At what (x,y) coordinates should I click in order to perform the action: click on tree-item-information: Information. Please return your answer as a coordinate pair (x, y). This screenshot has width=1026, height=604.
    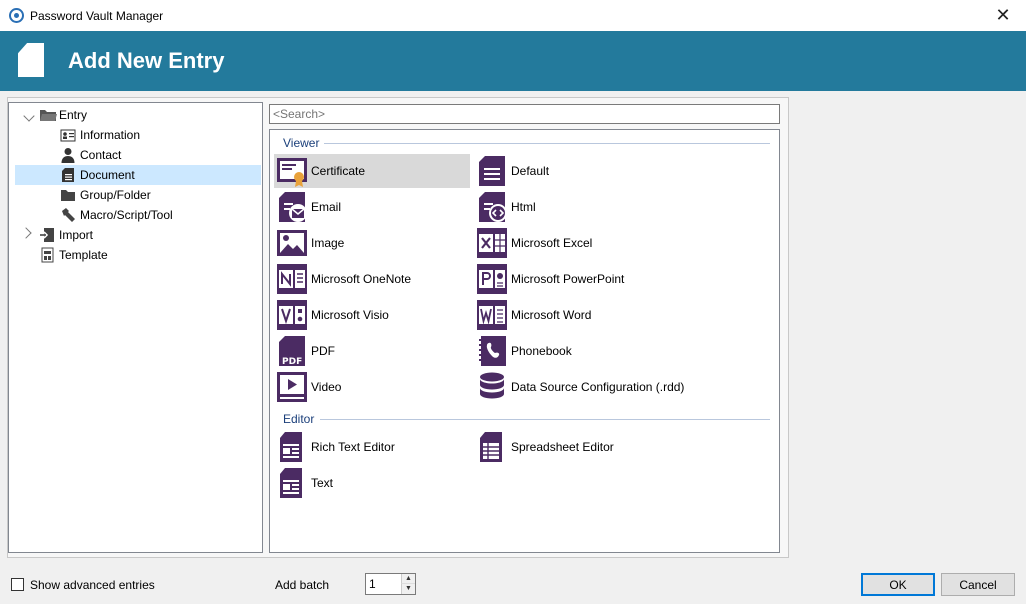
    Looking at the image, I should click on (100, 135).